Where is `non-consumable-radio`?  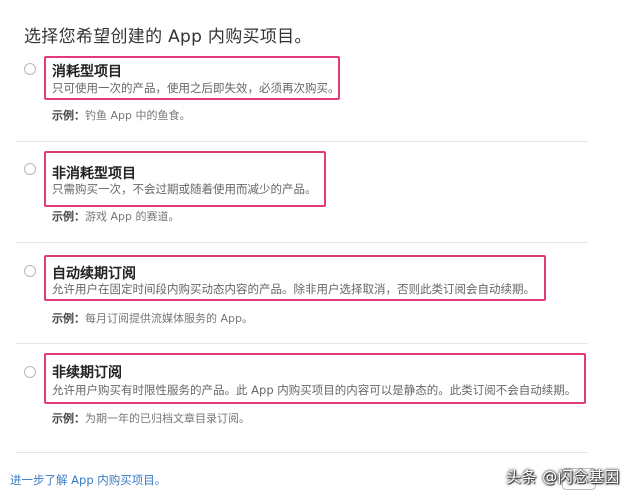 non-consumable-radio is located at coordinates (30, 169).